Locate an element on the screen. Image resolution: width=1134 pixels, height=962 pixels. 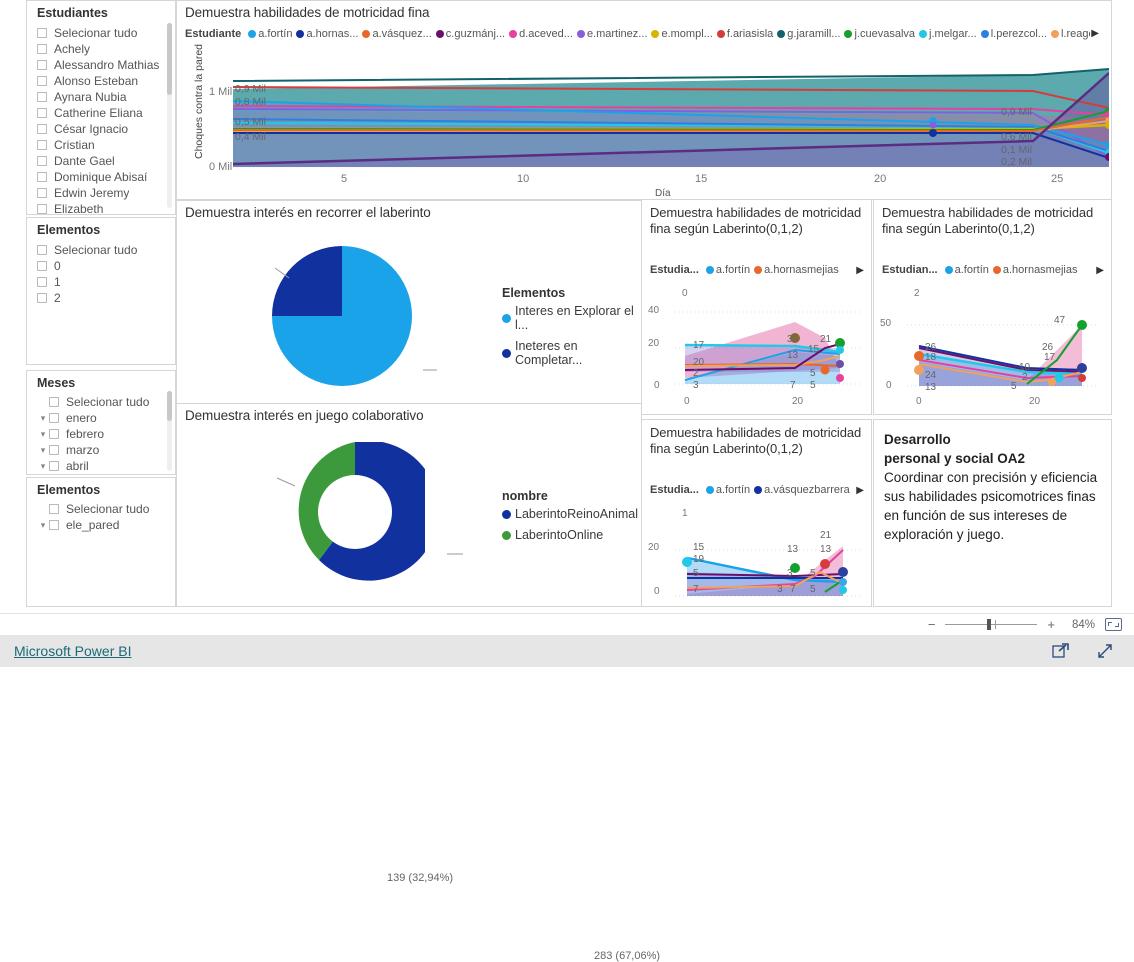
zoom-slider-thumb is located at coordinates (989, 624).